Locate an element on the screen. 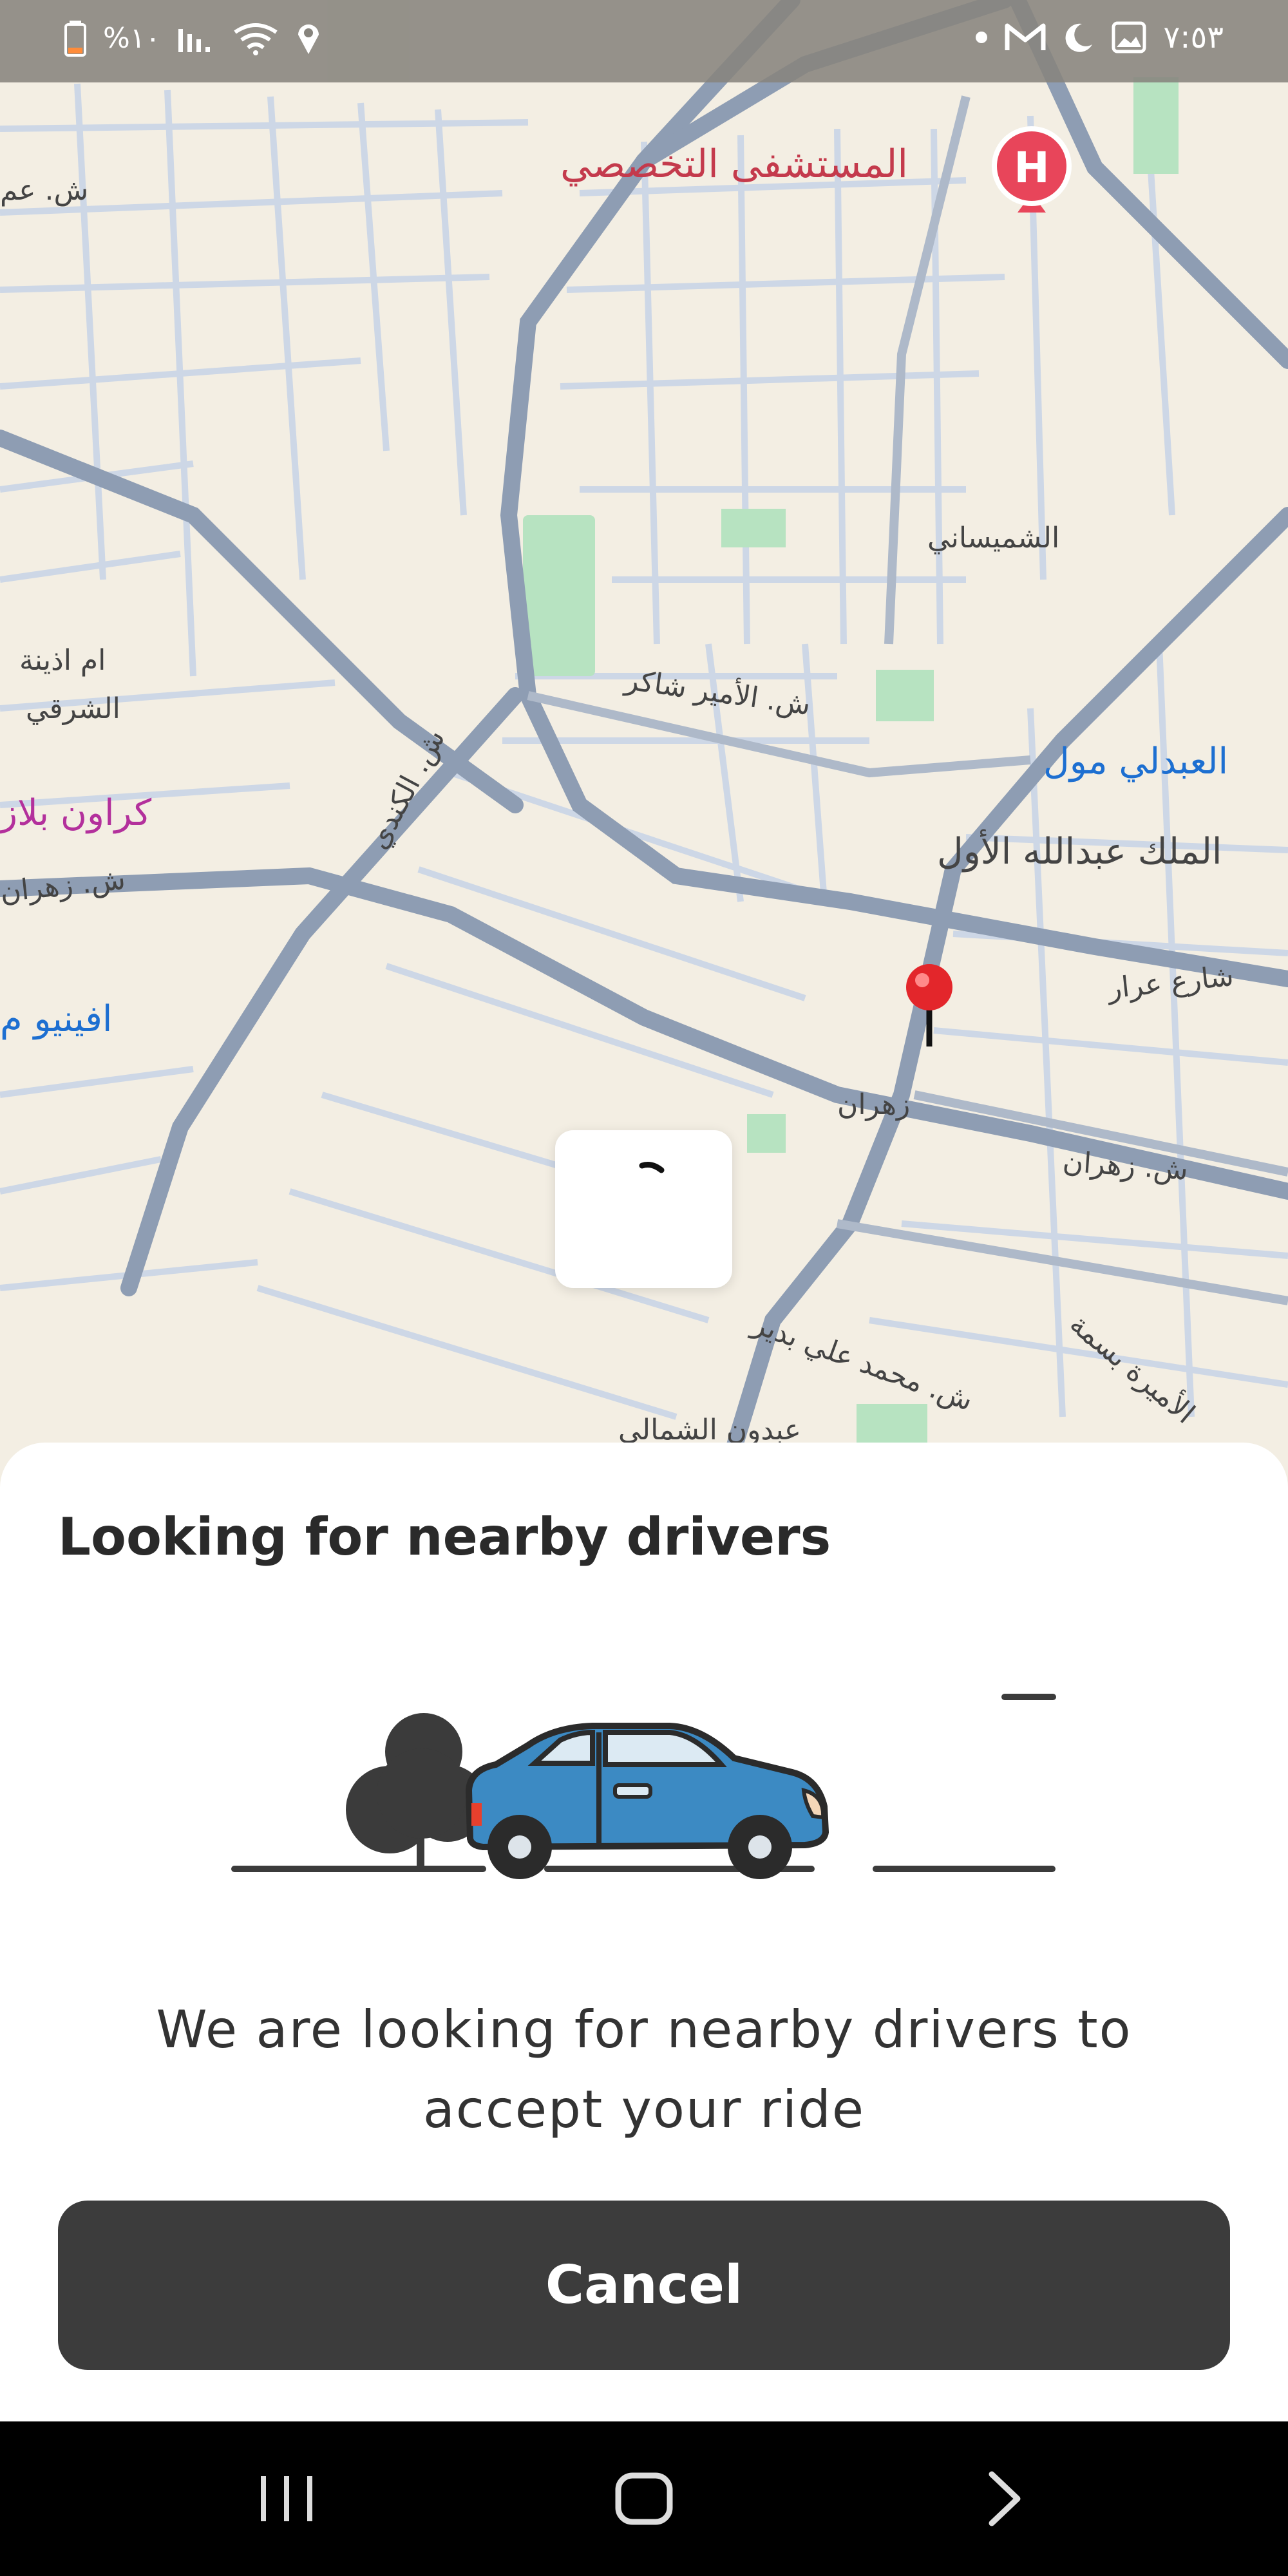 The height and width of the screenshot is (2576, 1288). map-label-street: ش. عم is located at coordinates (44, 191).